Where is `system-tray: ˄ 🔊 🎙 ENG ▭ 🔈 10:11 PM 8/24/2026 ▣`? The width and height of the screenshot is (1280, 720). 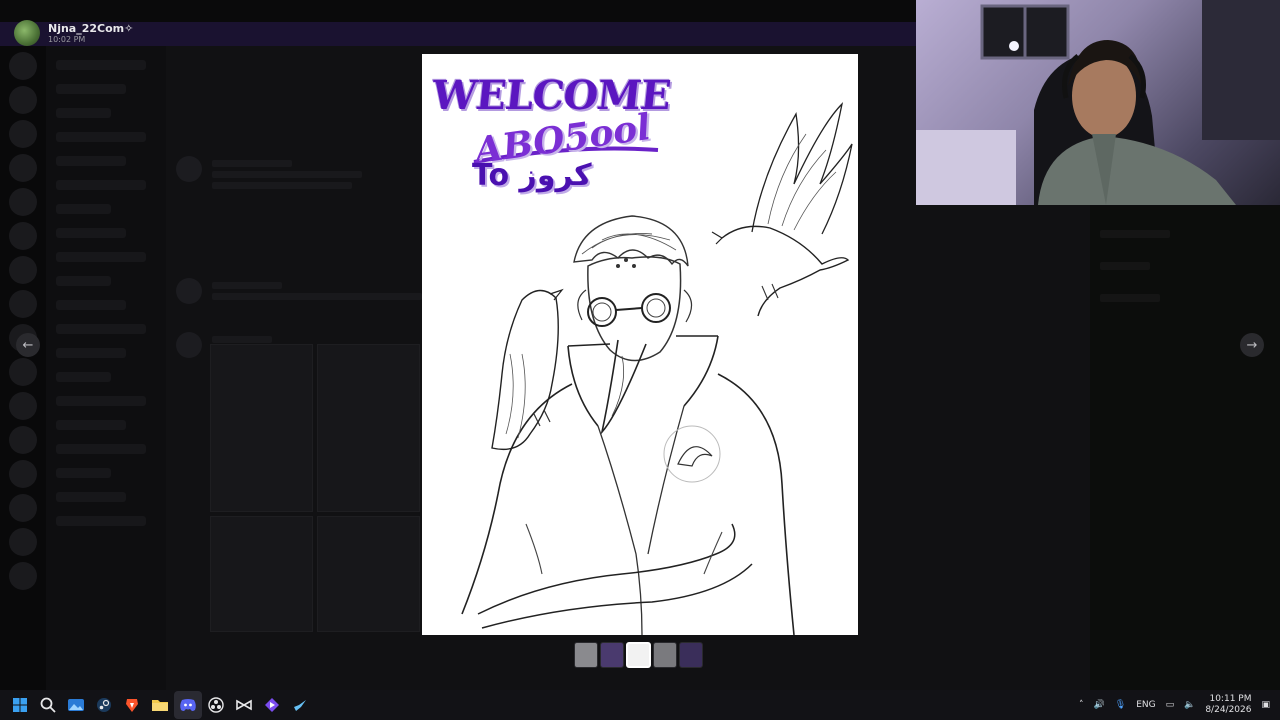 system-tray: ˄ 🔊 🎙 ENG ▭ 🔈 10:11 PM 8/24/2026 ▣ is located at coordinates (1174, 705).